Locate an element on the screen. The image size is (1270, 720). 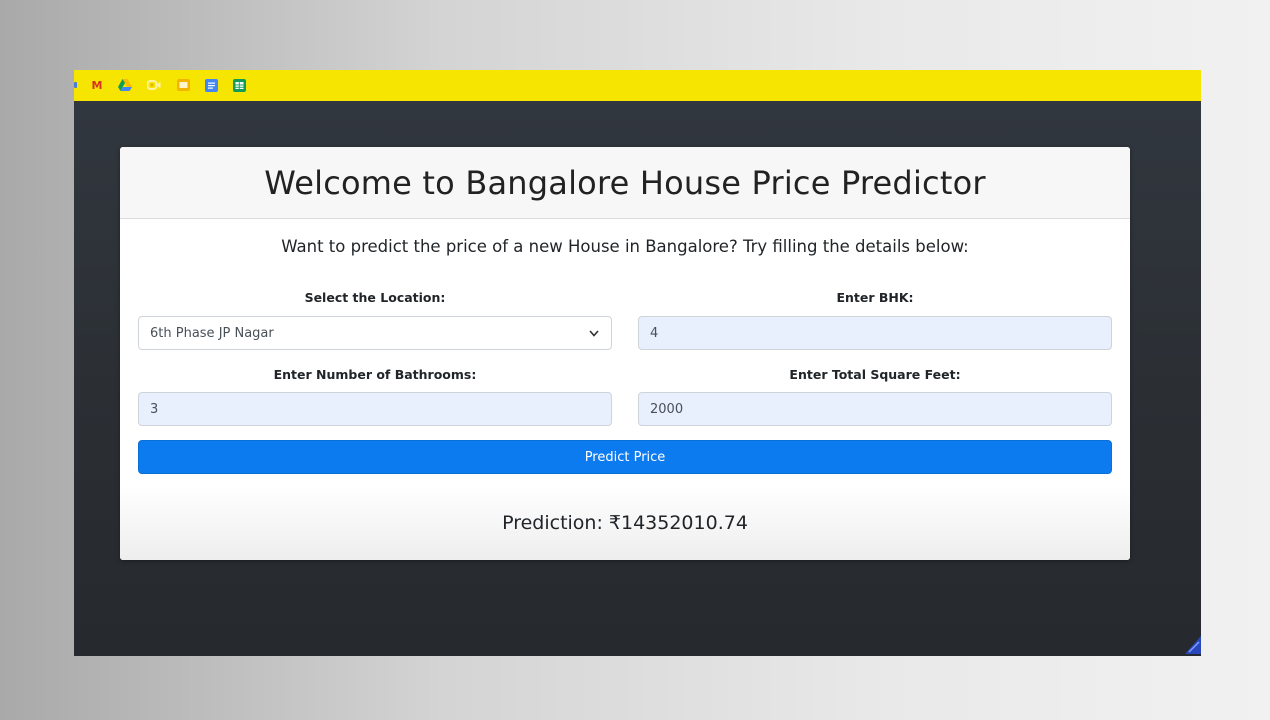
bathrooms-input: 3 is located at coordinates (375, 409).